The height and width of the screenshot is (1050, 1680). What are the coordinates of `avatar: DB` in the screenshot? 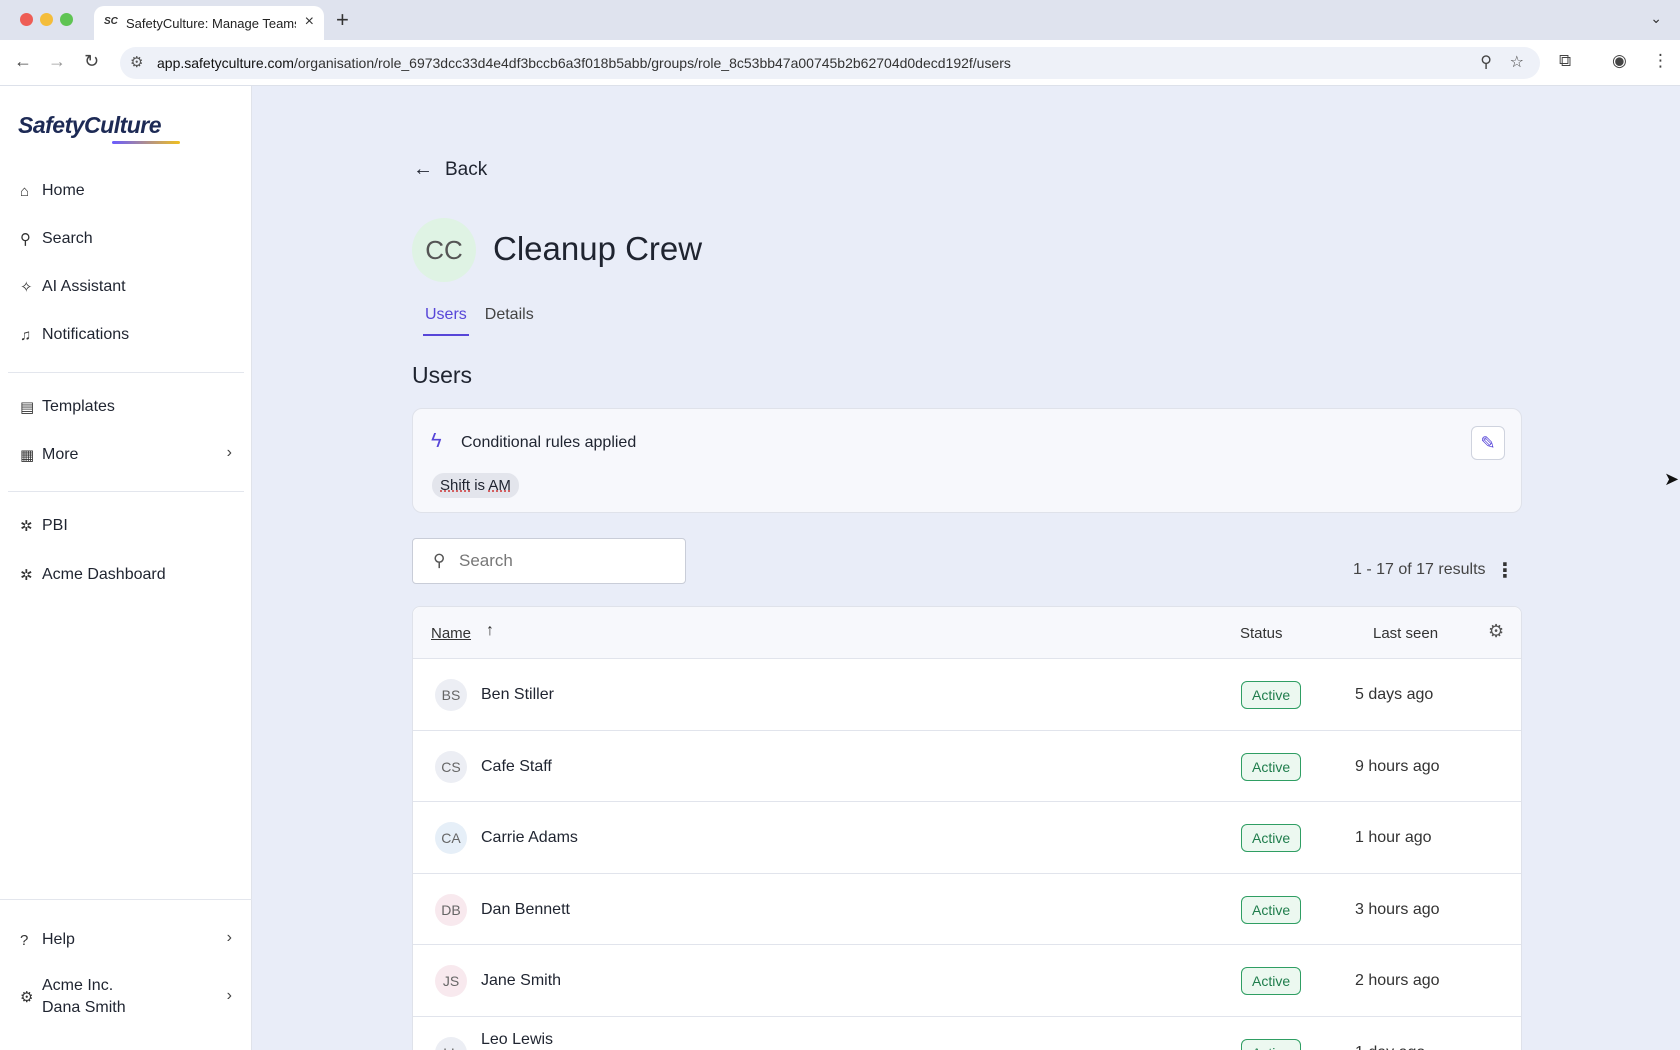 It's located at (451, 909).